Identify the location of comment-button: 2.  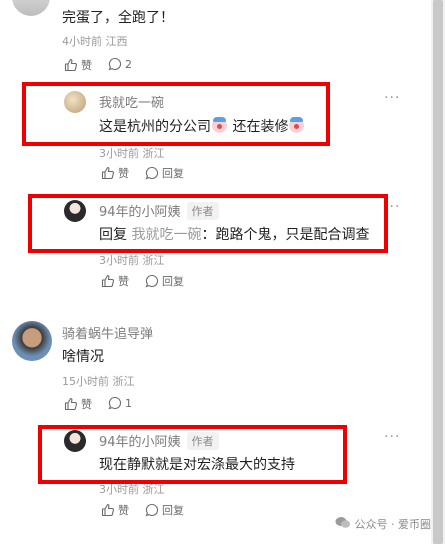
(120, 64).